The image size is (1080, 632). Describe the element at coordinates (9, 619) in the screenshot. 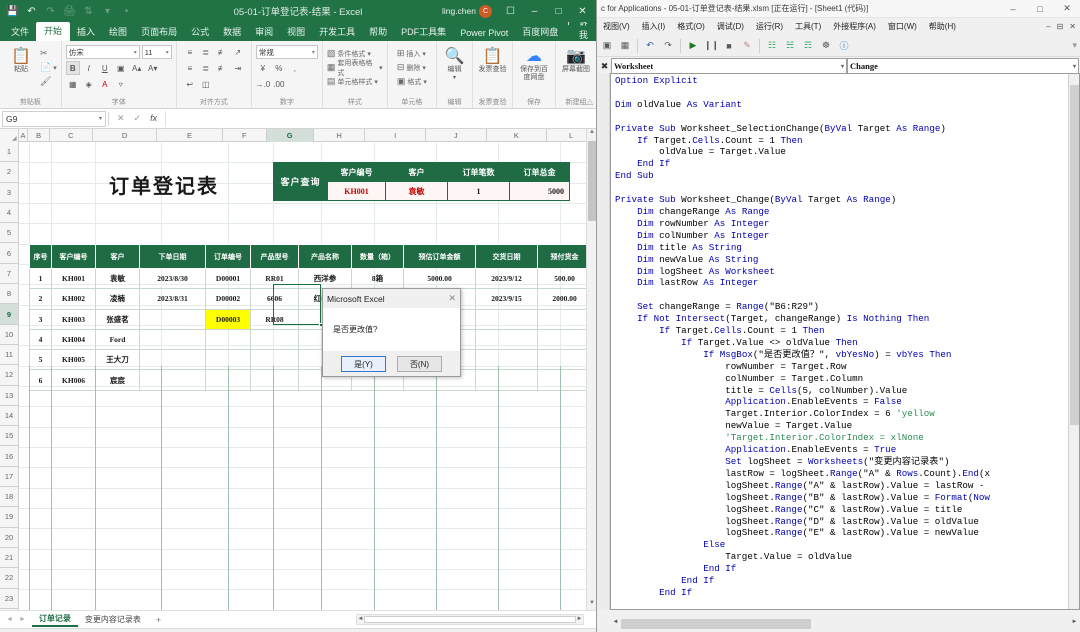

I see `previous-sheet-icon: ◄` at that location.